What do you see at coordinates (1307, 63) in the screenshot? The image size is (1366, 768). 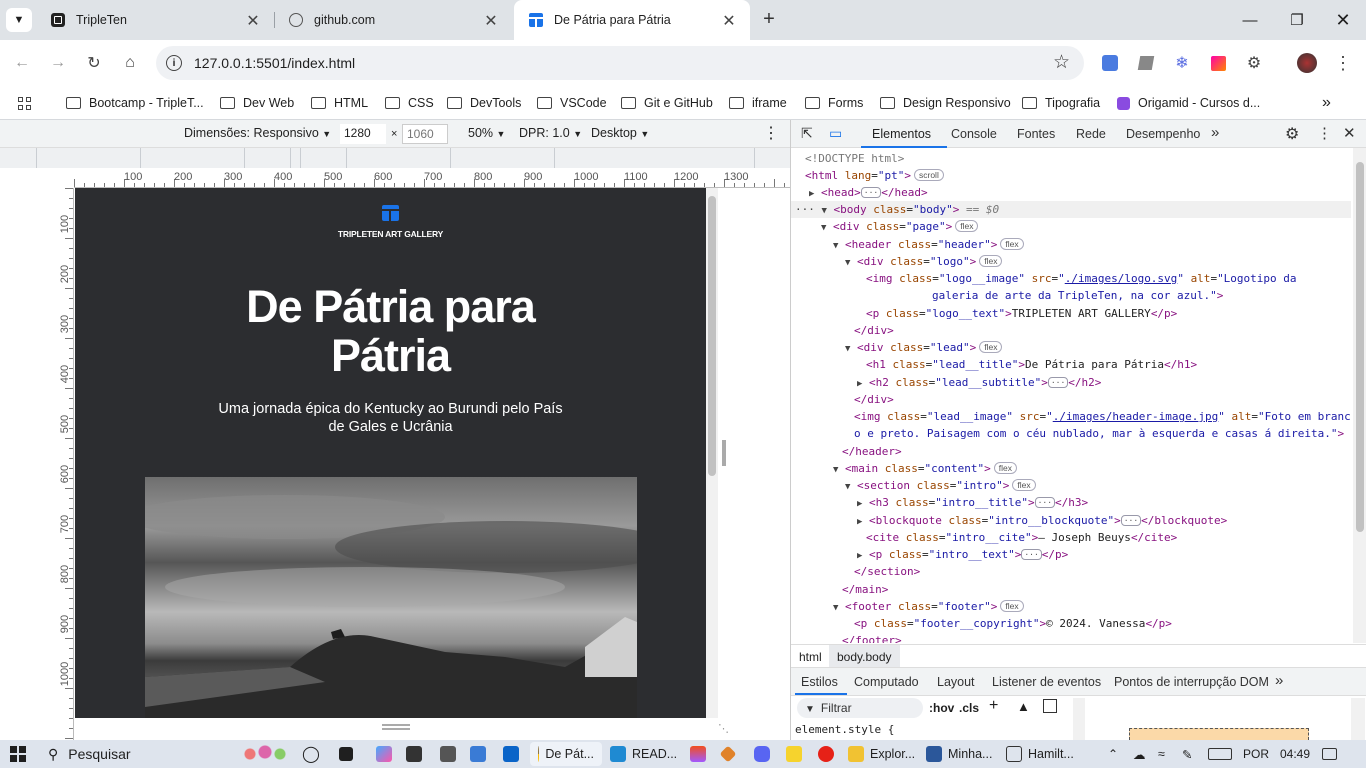 I see `profile-avatar` at bounding box center [1307, 63].